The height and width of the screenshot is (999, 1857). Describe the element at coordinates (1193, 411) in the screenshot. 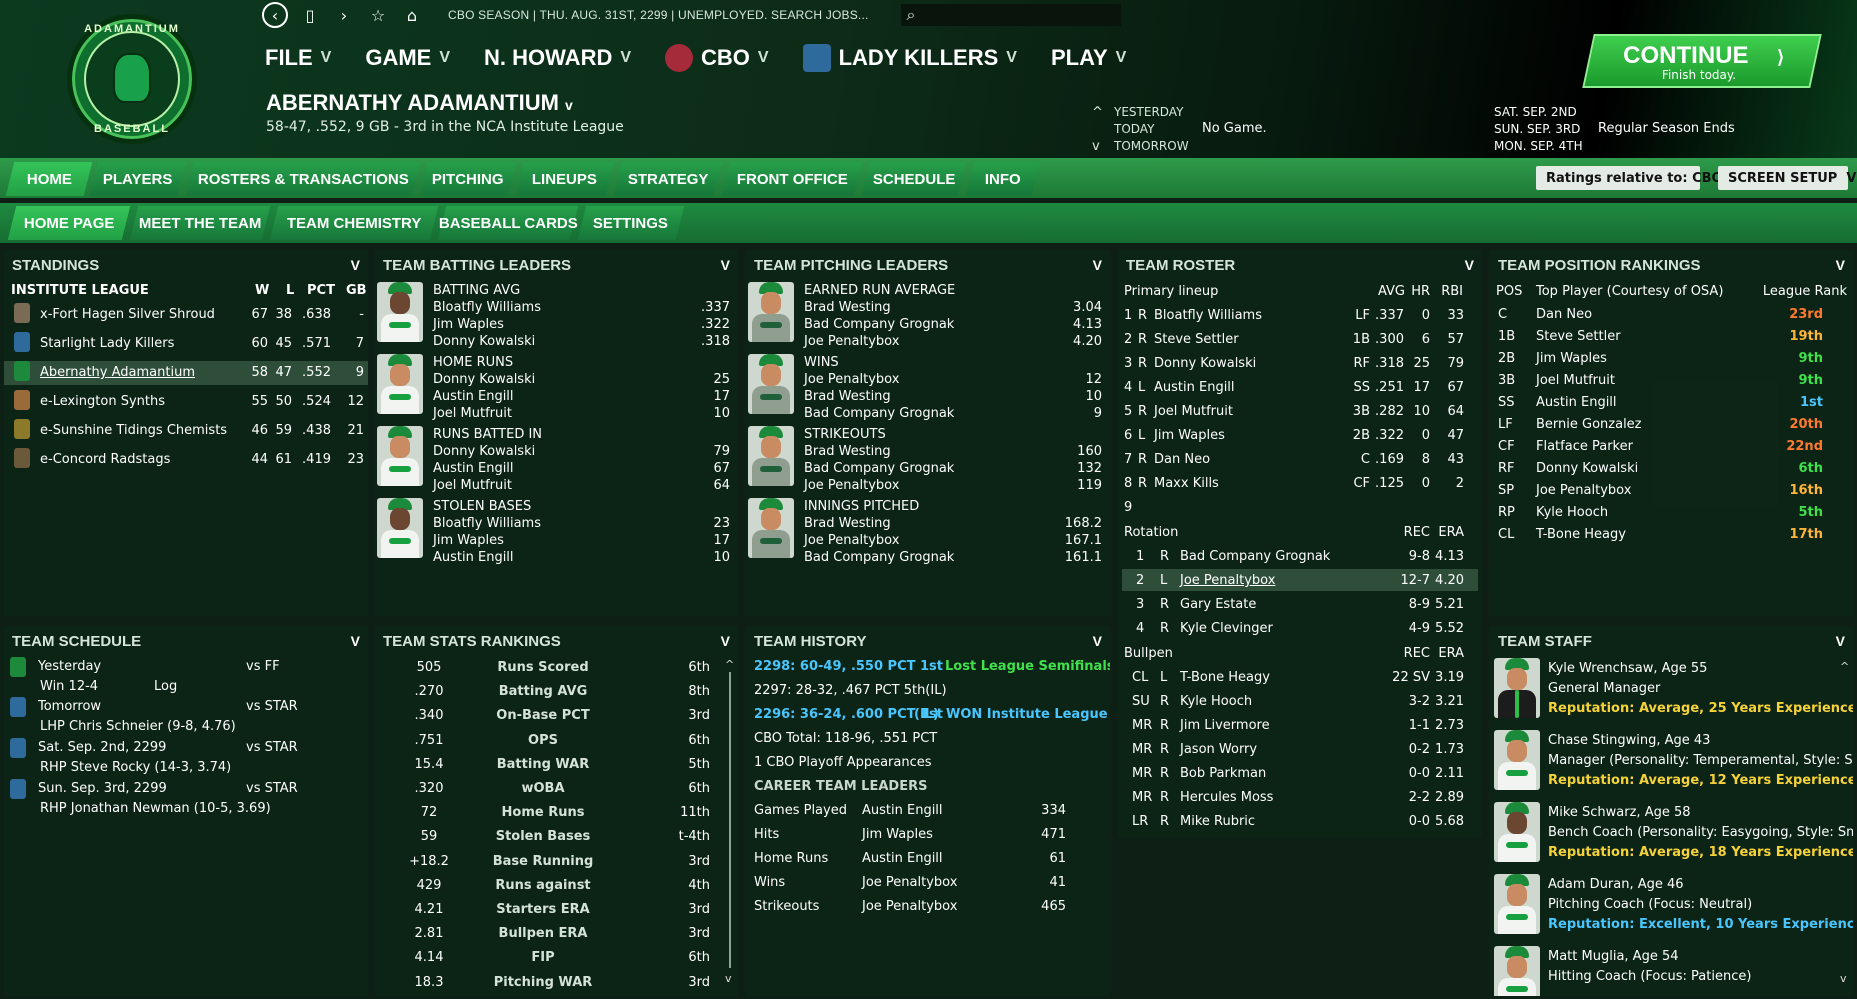

I see `player-name: Joel Mutfruit` at that location.